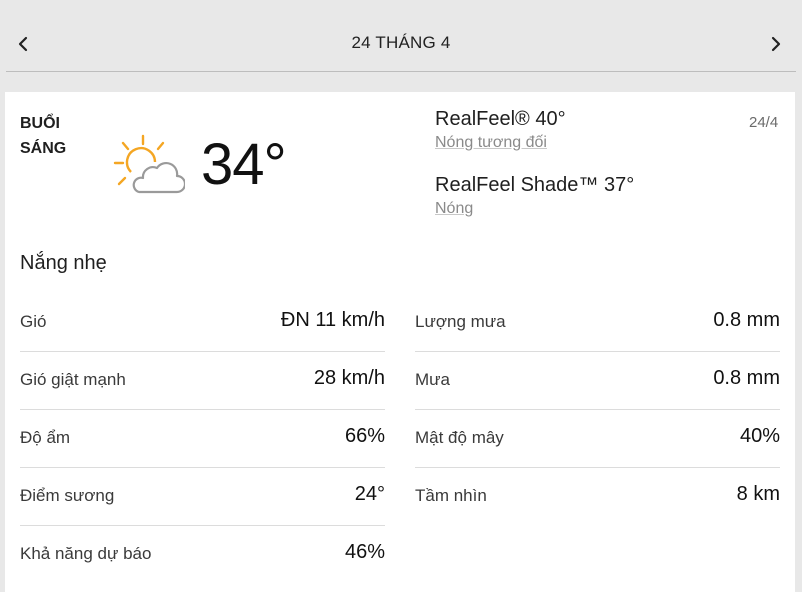 The width and height of the screenshot is (802, 592). I want to click on detail-value: ĐN 11 km/h, so click(332, 320).